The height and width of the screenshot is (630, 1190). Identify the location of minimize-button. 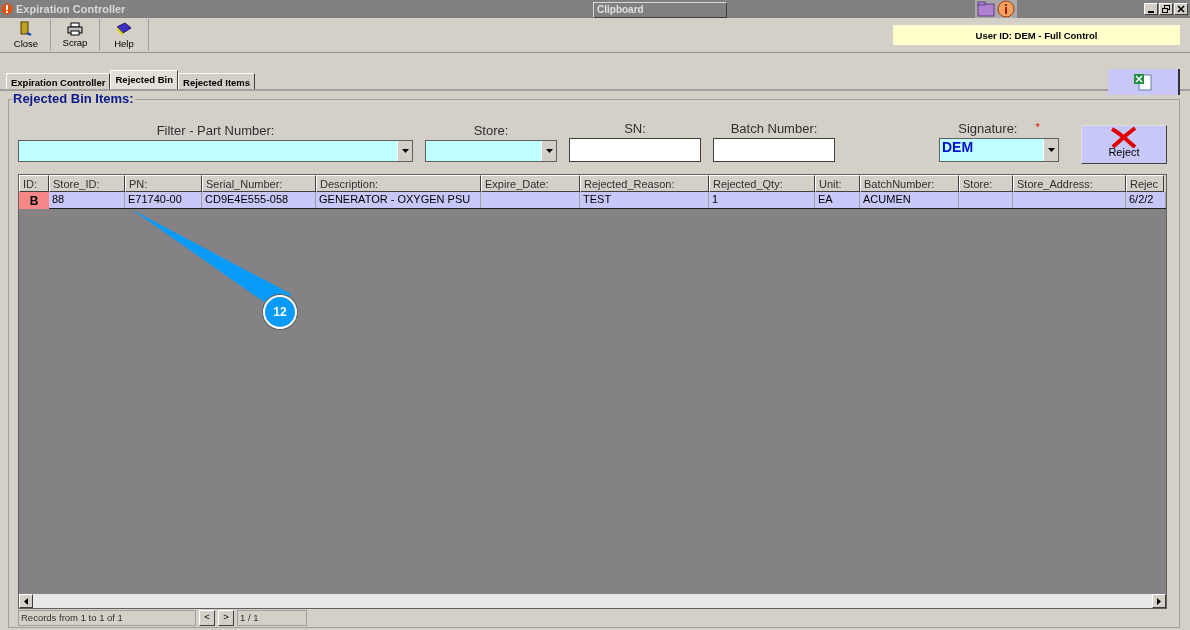
(1151, 9).